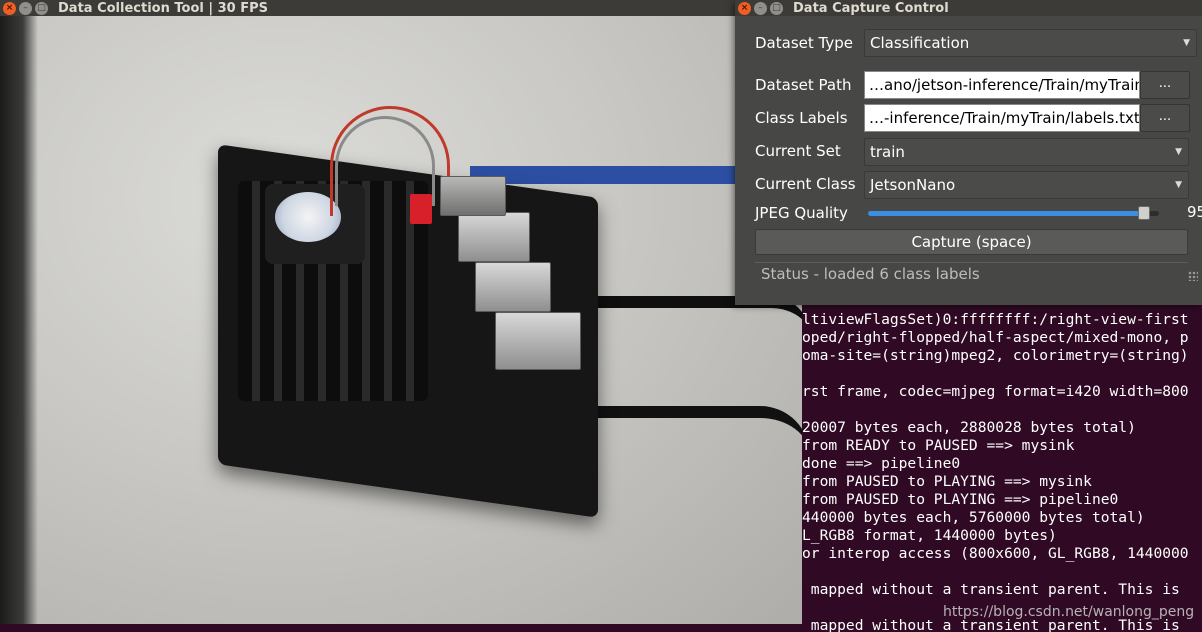 The width and height of the screenshot is (1202, 632). Describe the element at coordinates (163, 8) in the screenshot. I see `camera-window-title: Data Collection Tool | 30 FPS` at that location.